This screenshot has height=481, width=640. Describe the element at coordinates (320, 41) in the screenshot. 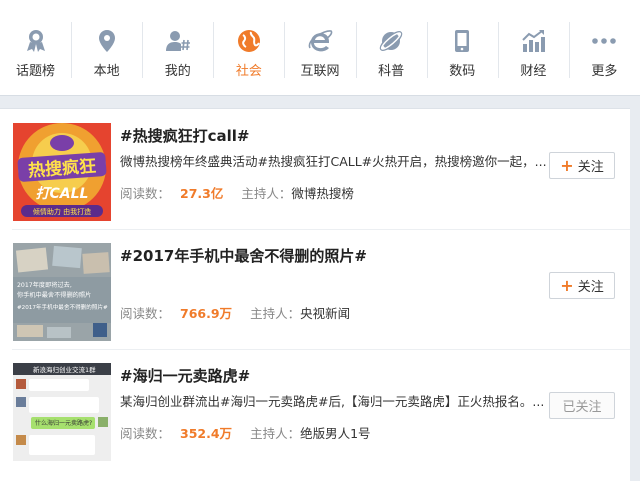

I see `browser-e-icon` at that location.